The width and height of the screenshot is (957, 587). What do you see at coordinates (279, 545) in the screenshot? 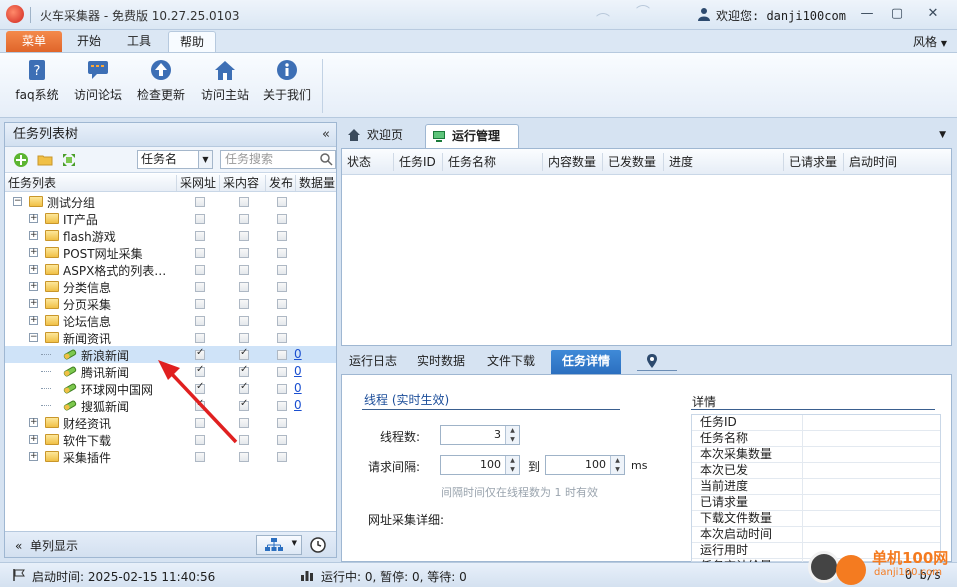
I see `tree-view-button: ▼` at bounding box center [279, 545].